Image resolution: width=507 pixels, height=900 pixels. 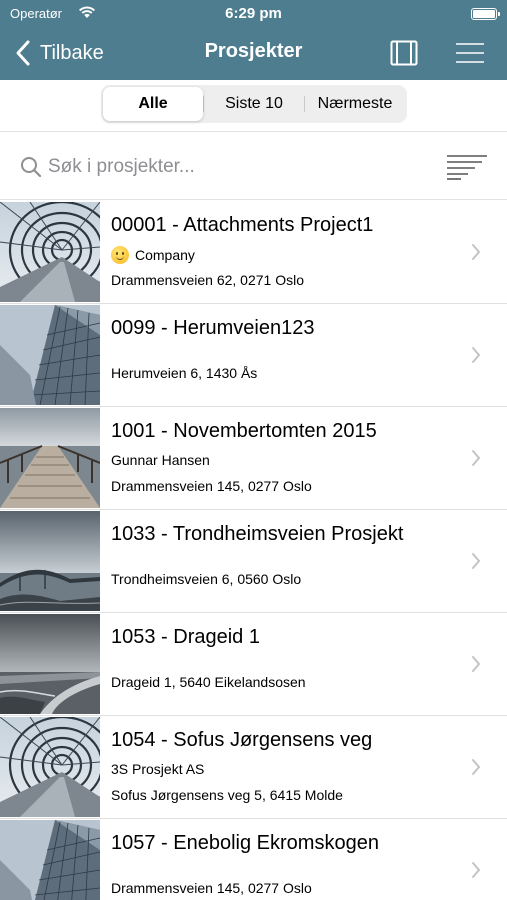 What do you see at coordinates (184, 373) in the screenshot?
I see `project-address: Herumveien 6, 1430 Ås` at bounding box center [184, 373].